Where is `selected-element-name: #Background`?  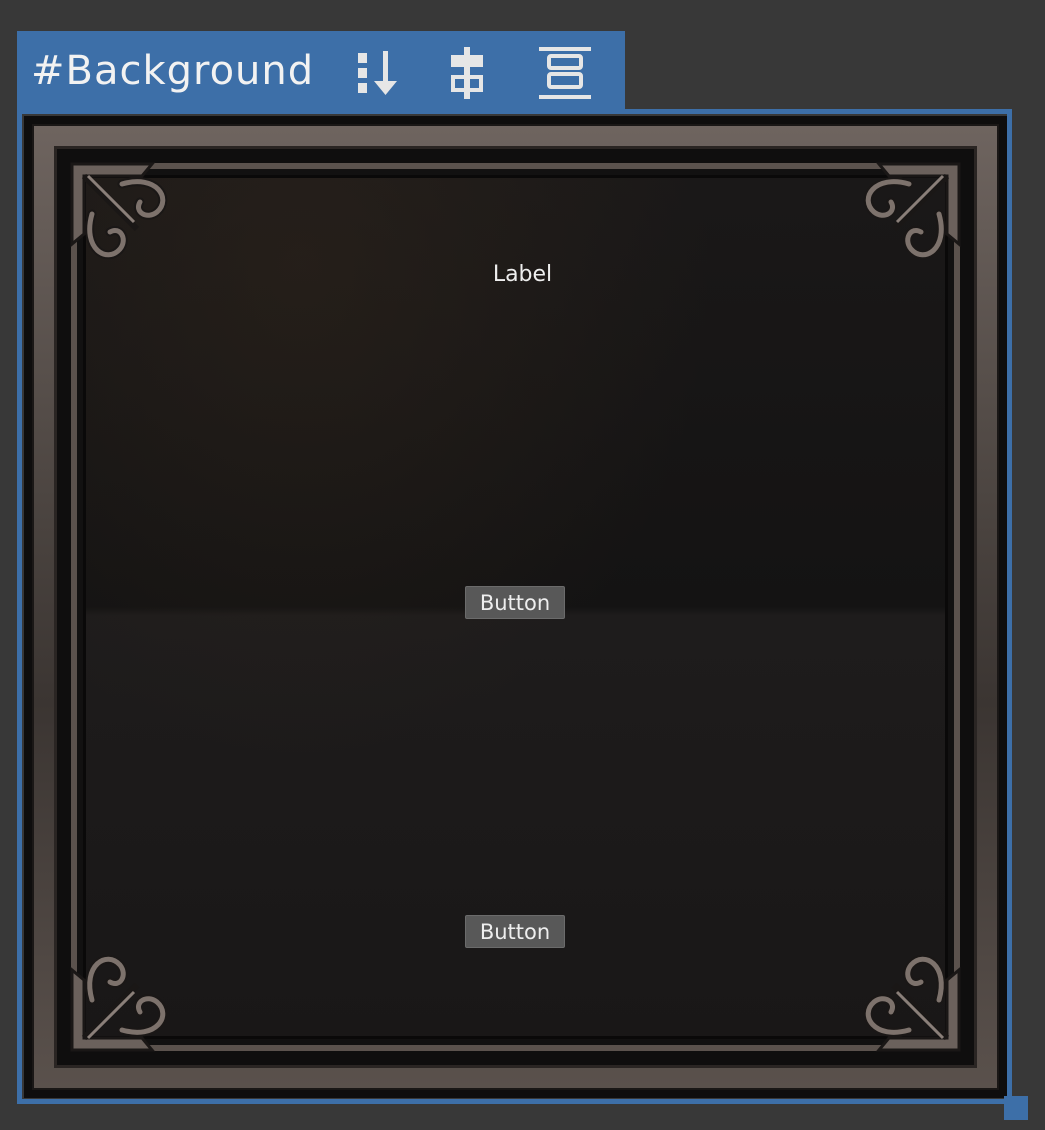 selected-element-name: #Background is located at coordinates (173, 71).